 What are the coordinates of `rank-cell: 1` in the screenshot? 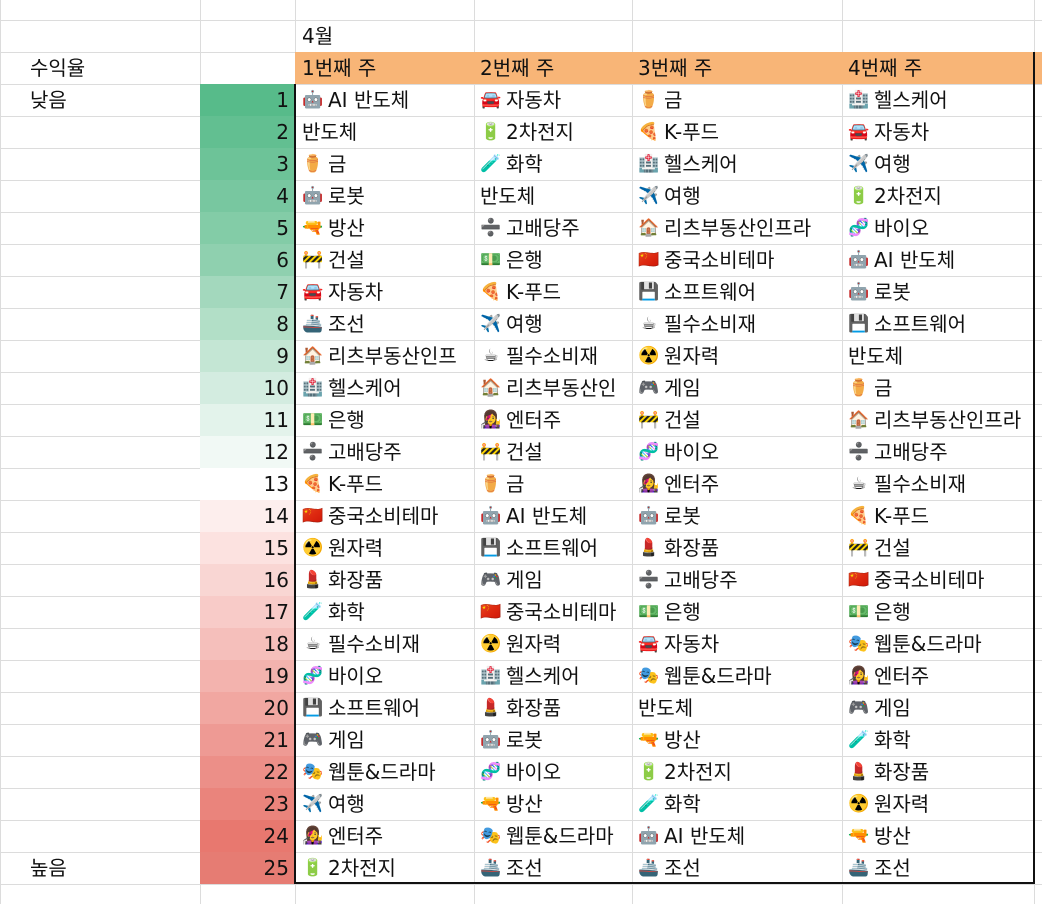 It's located at (247, 100).